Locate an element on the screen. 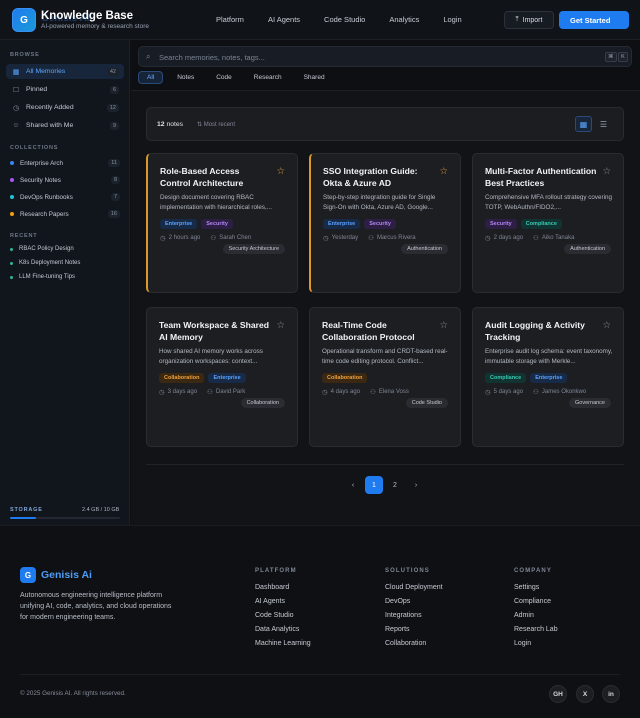 This screenshot has width=640, height=718. collection-devops-runbooks: DevOps Runbooks 7 is located at coordinates (66, 197).